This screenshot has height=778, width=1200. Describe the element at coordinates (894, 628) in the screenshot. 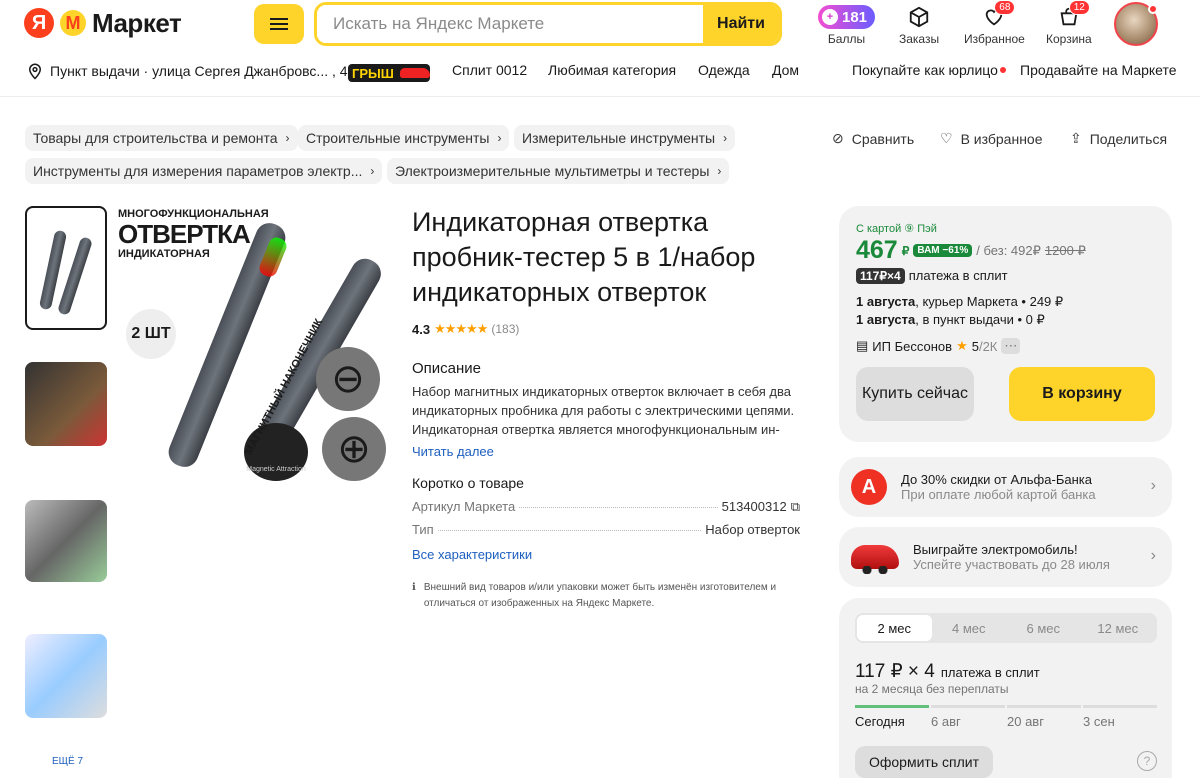

I see `tab-2-months: 2 мес` at that location.